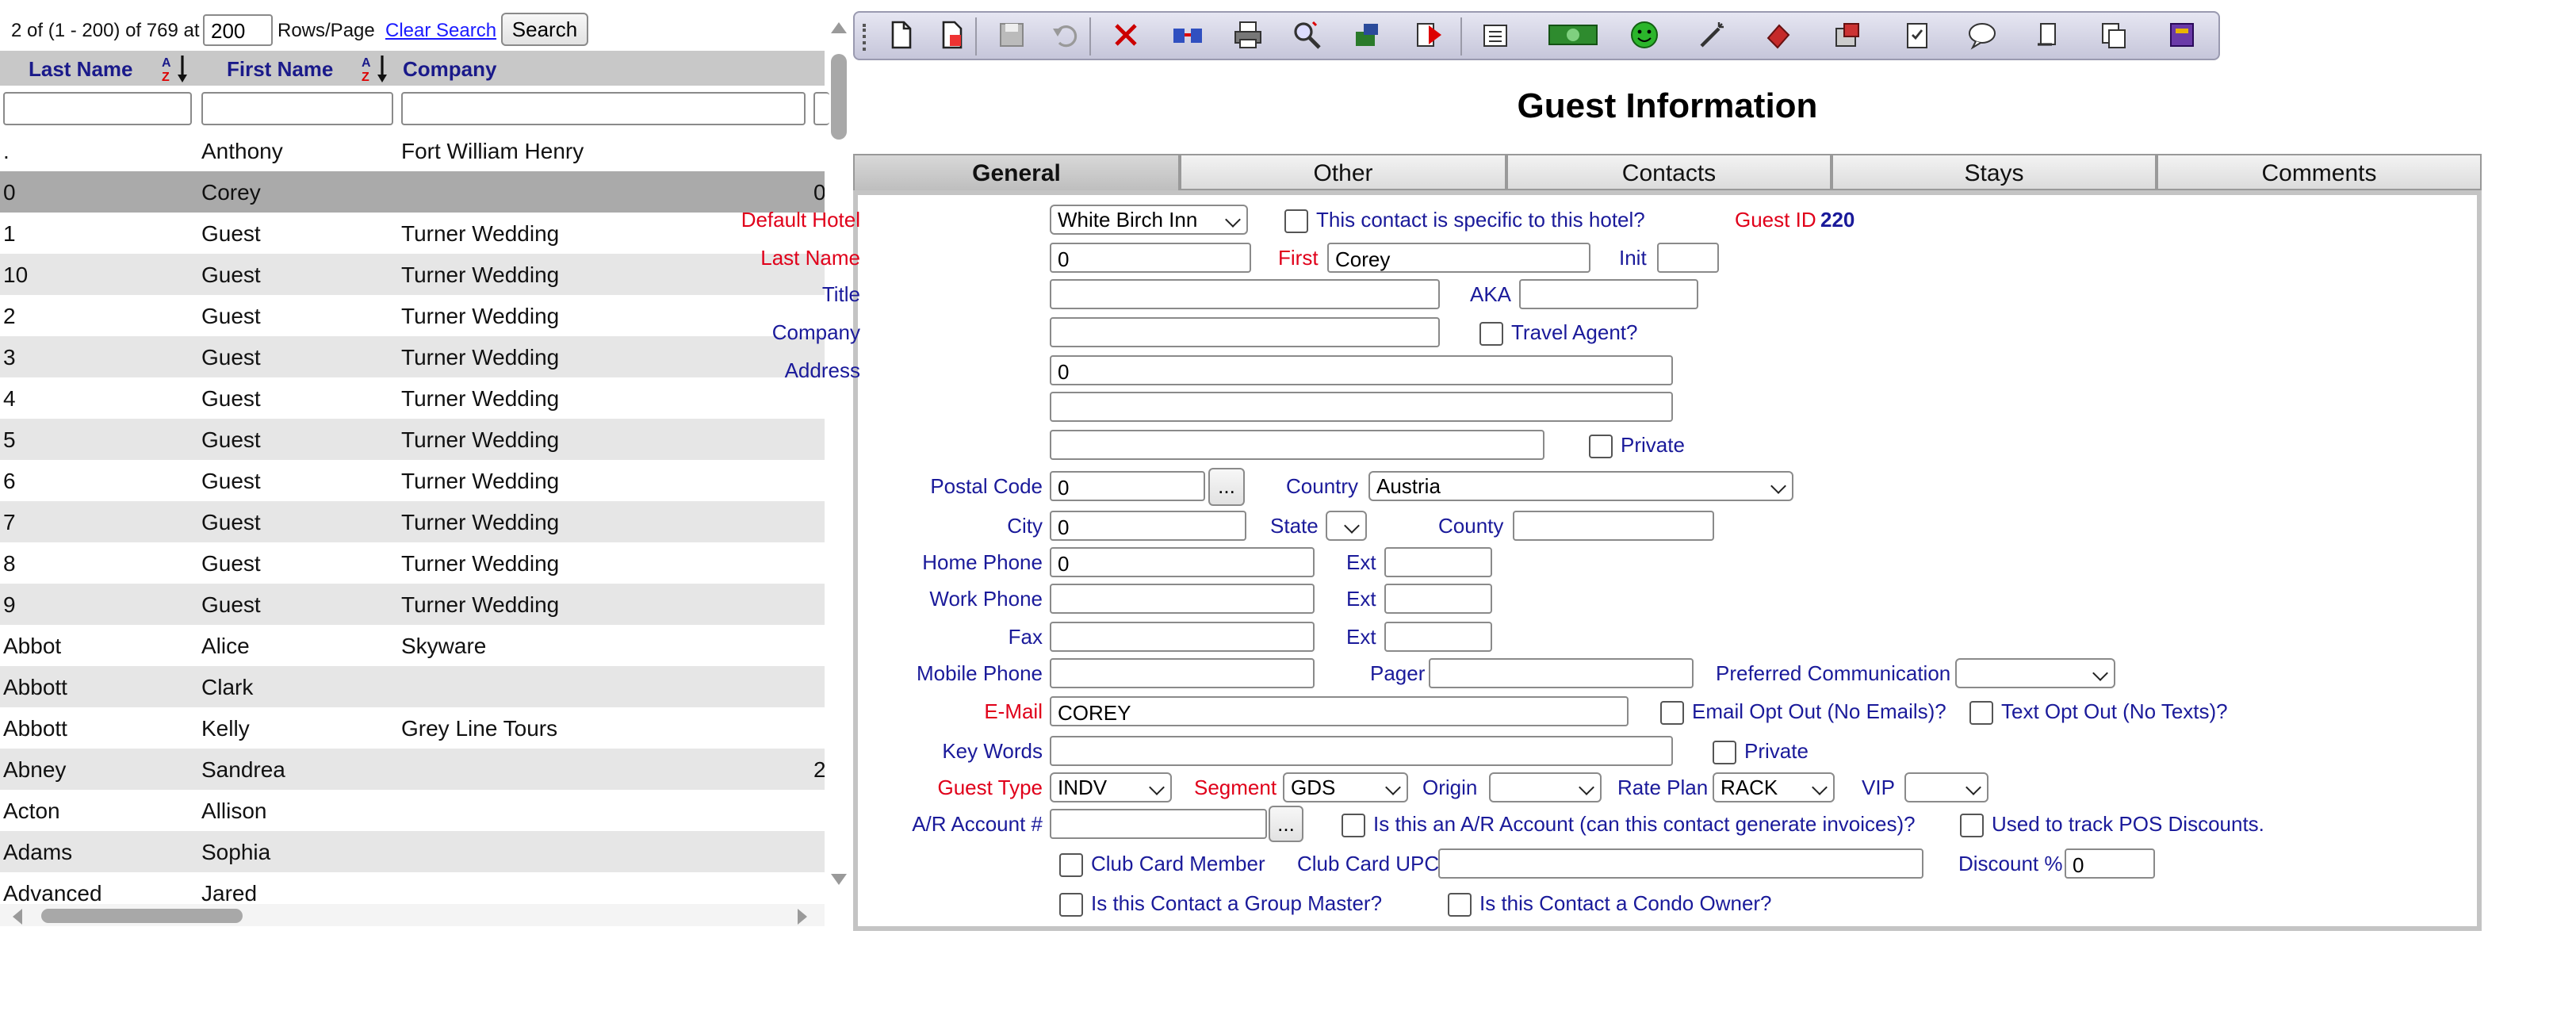  Describe the element at coordinates (412, 234) in the screenshot. I see `list-item: 1 Guest Turner Wedding` at that location.